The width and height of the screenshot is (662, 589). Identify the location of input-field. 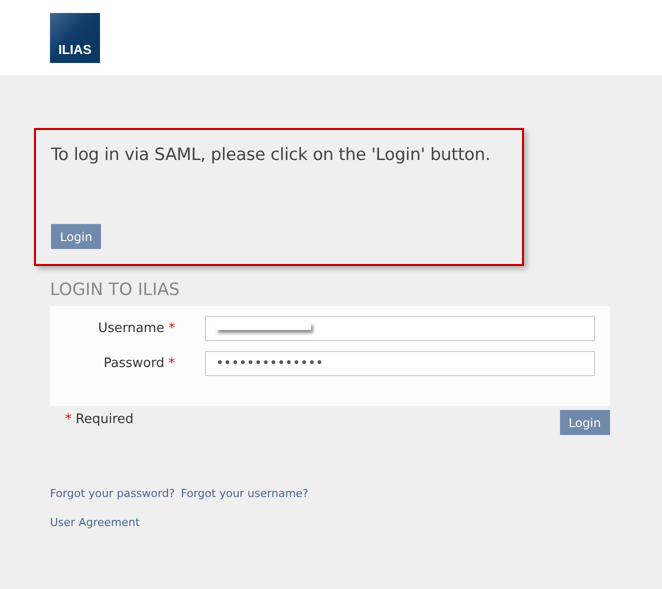
(400, 328).